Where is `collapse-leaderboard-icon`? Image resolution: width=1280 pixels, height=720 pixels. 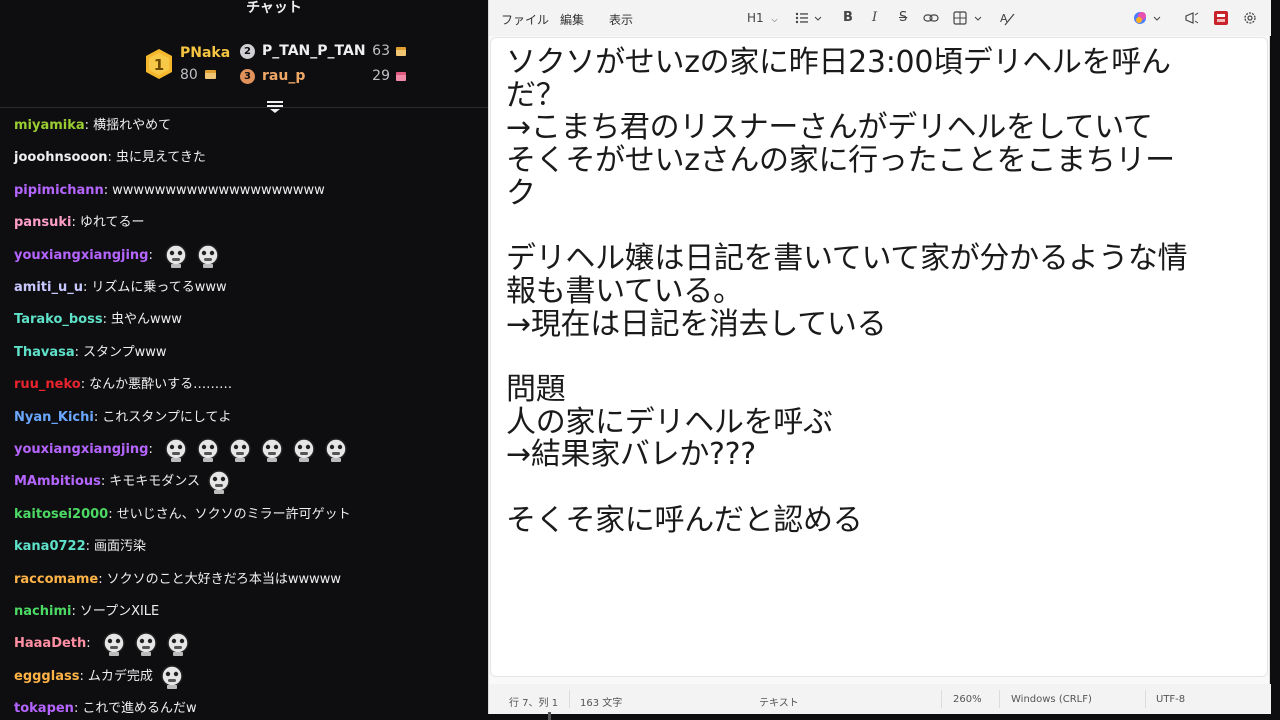 collapse-leaderboard-icon is located at coordinates (275, 107).